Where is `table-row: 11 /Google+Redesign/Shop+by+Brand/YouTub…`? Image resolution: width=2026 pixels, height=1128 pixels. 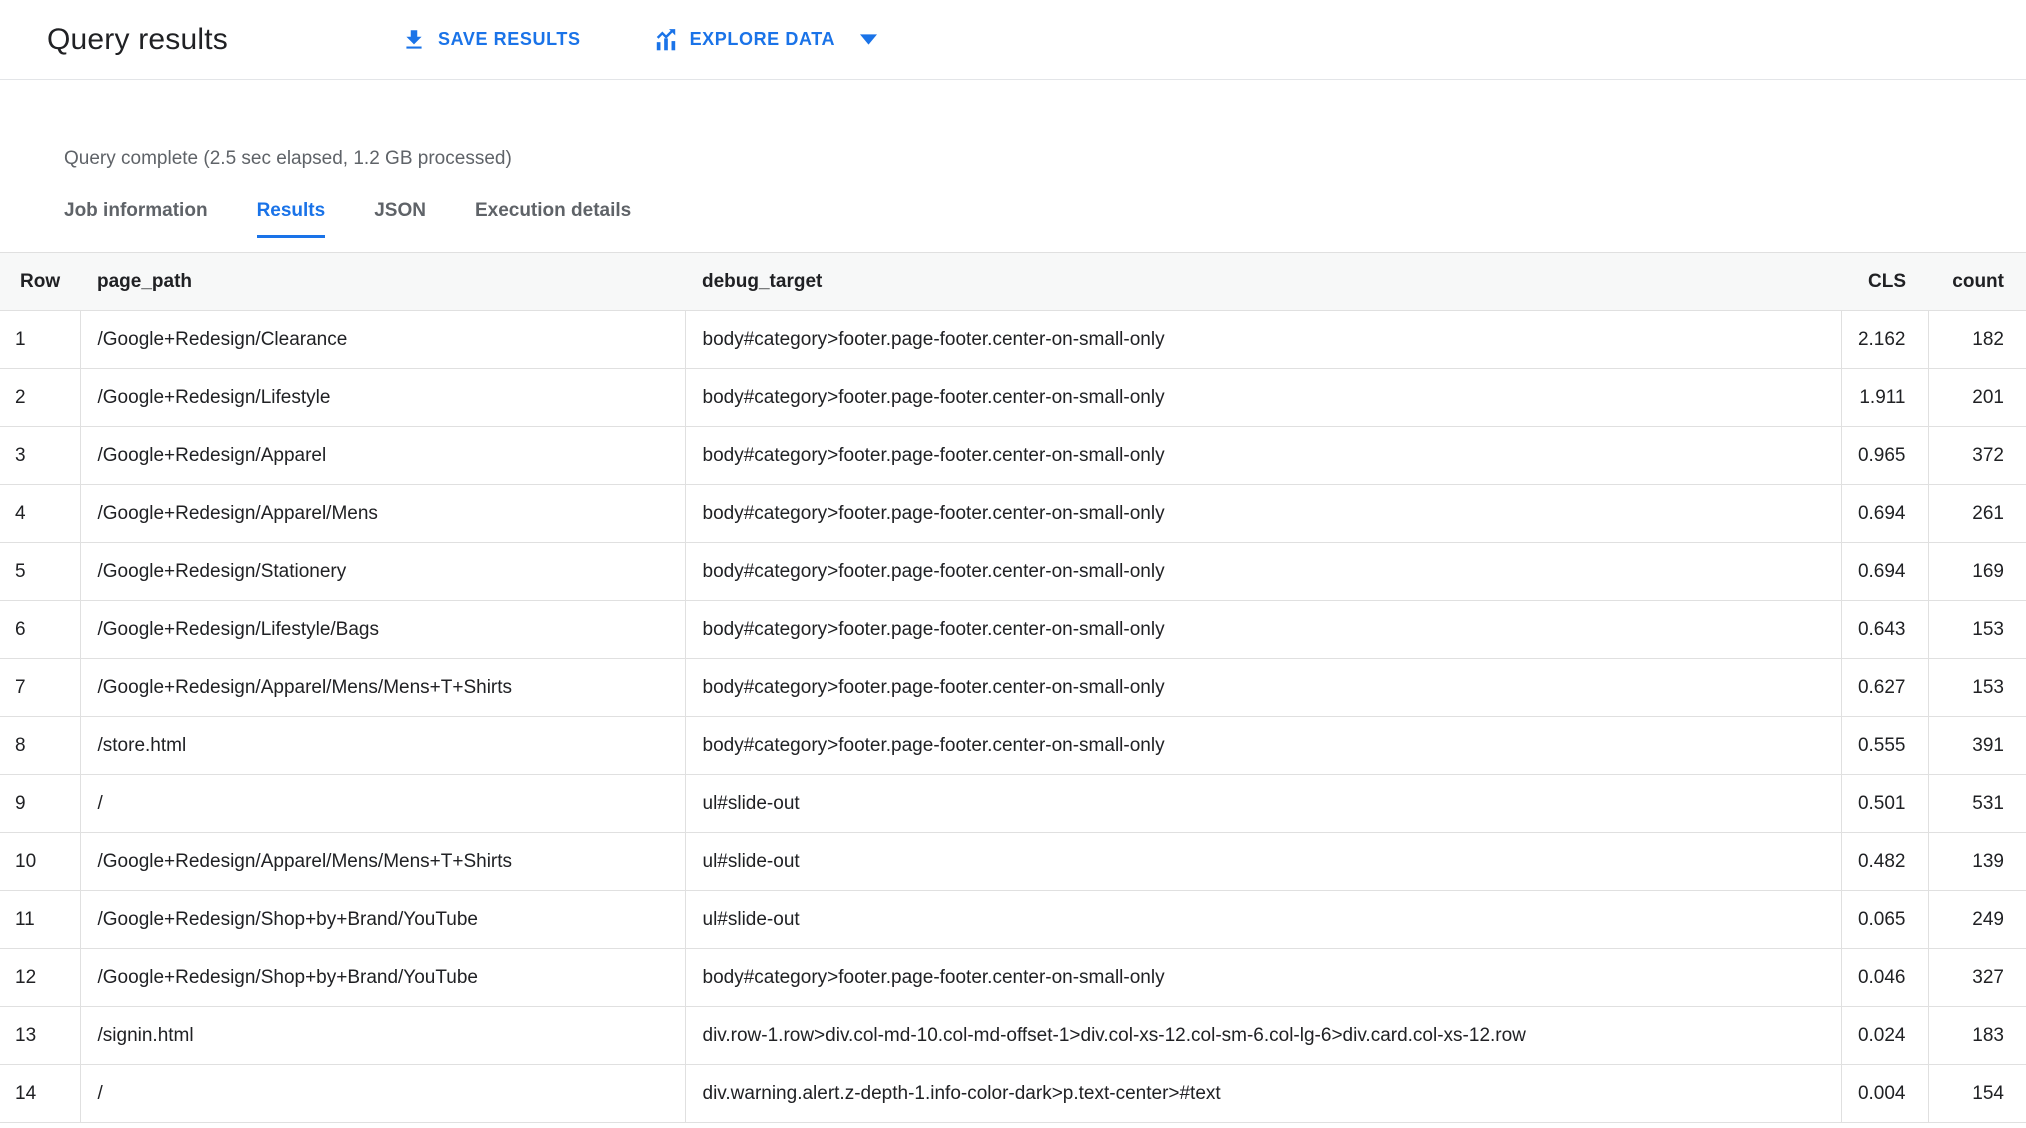 table-row: 11 /Google+Redesign/Shop+by+Brand/YouTub… is located at coordinates (1013, 919).